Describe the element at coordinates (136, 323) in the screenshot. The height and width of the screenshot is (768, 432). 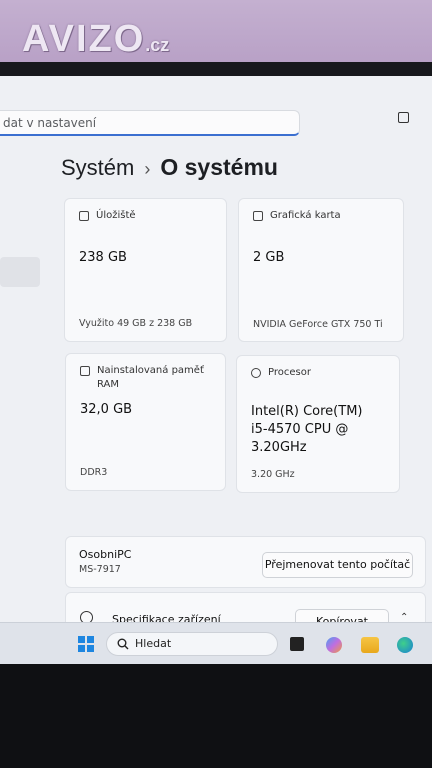
I see `storage-detail: Využito 49 GB z 238 GB` at that location.